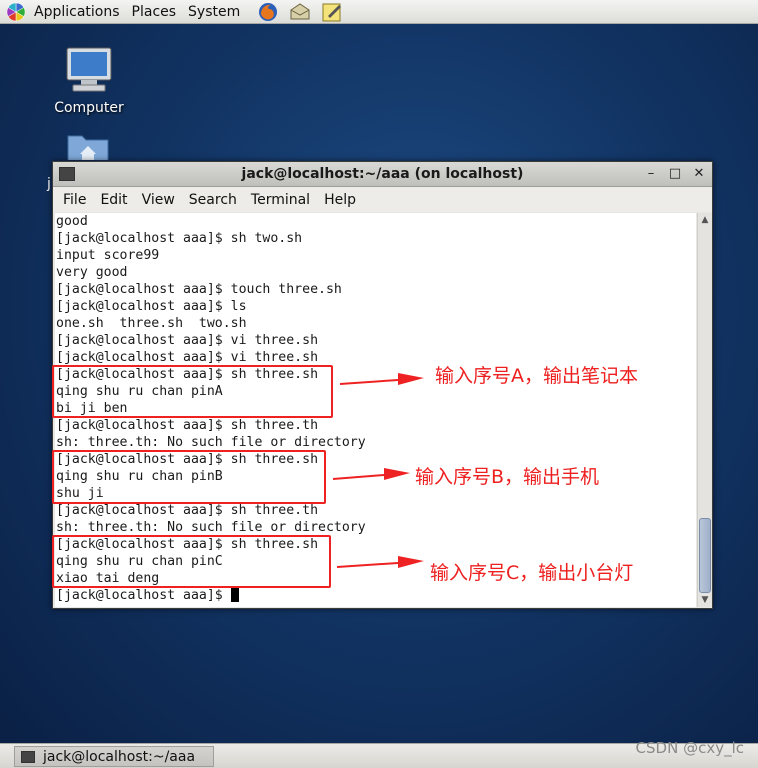  I want to click on terminal-prompt-line: [jack@localhost aaa]$, so click(376, 595).